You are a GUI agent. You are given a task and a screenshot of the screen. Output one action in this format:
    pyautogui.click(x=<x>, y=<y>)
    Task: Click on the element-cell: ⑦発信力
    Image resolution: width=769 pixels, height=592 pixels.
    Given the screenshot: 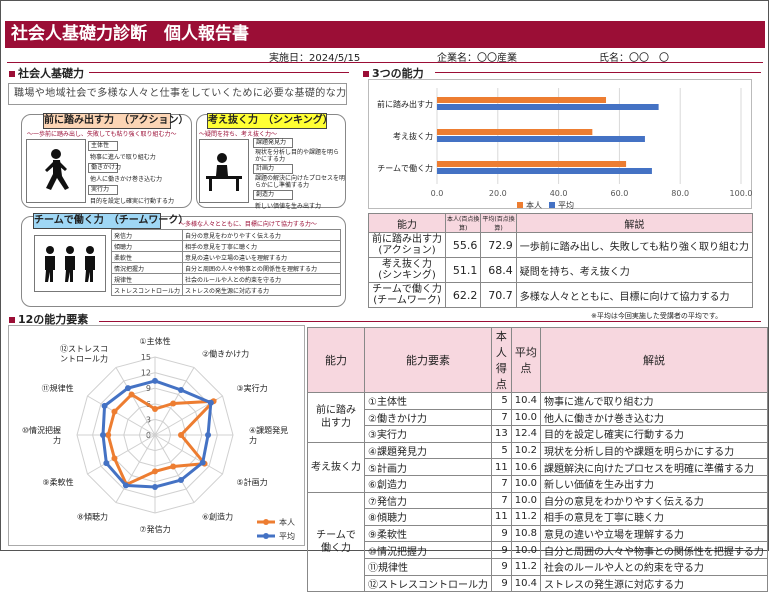 What is the action you would take?
    pyautogui.click(x=428, y=500)
    